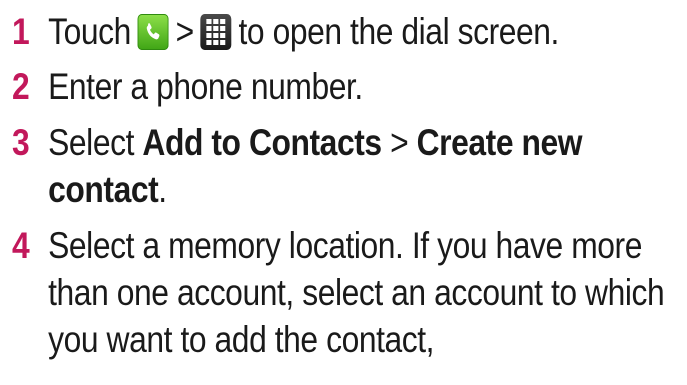 This screenshot has width=687, height=385. Describe the element at coordinates (205, 86) in the screenshot. I see `step-text: Enter a phone number.` at that location.